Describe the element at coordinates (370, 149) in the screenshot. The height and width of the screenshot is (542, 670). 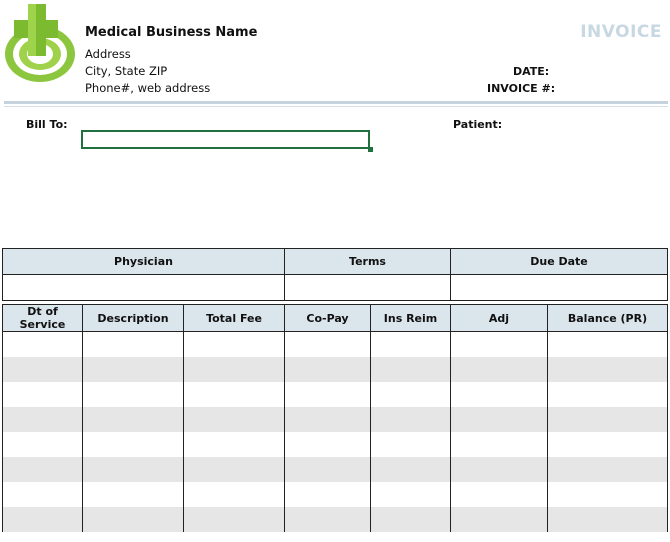
I see `fill-handle` at that location.